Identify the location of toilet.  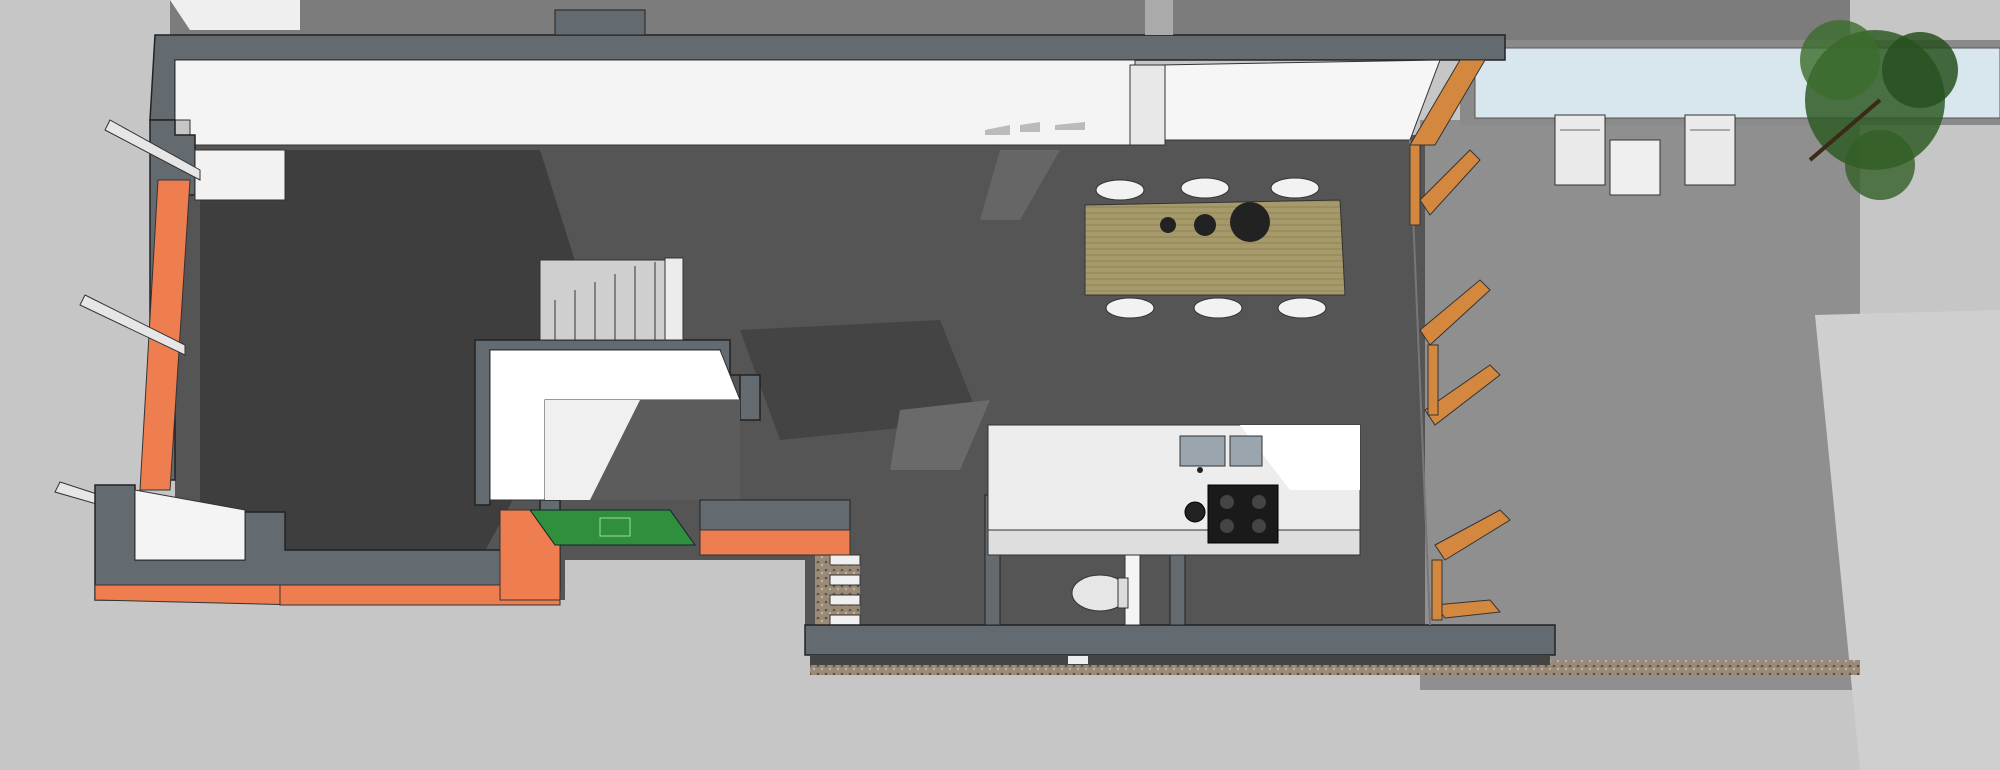
(1100, 593).